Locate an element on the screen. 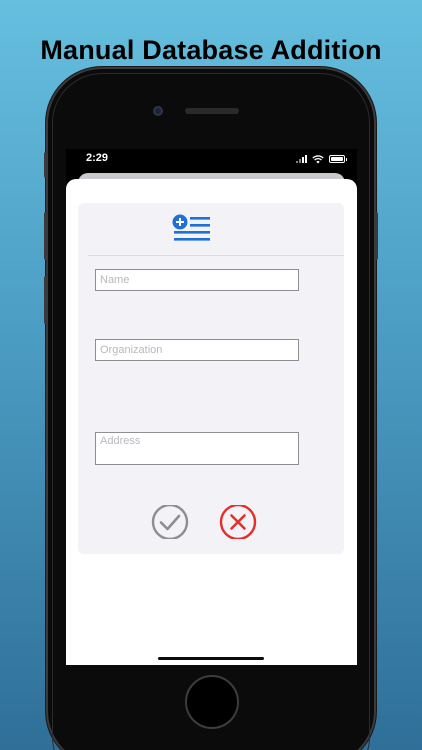  address-field is located at coordinates (197, 448).